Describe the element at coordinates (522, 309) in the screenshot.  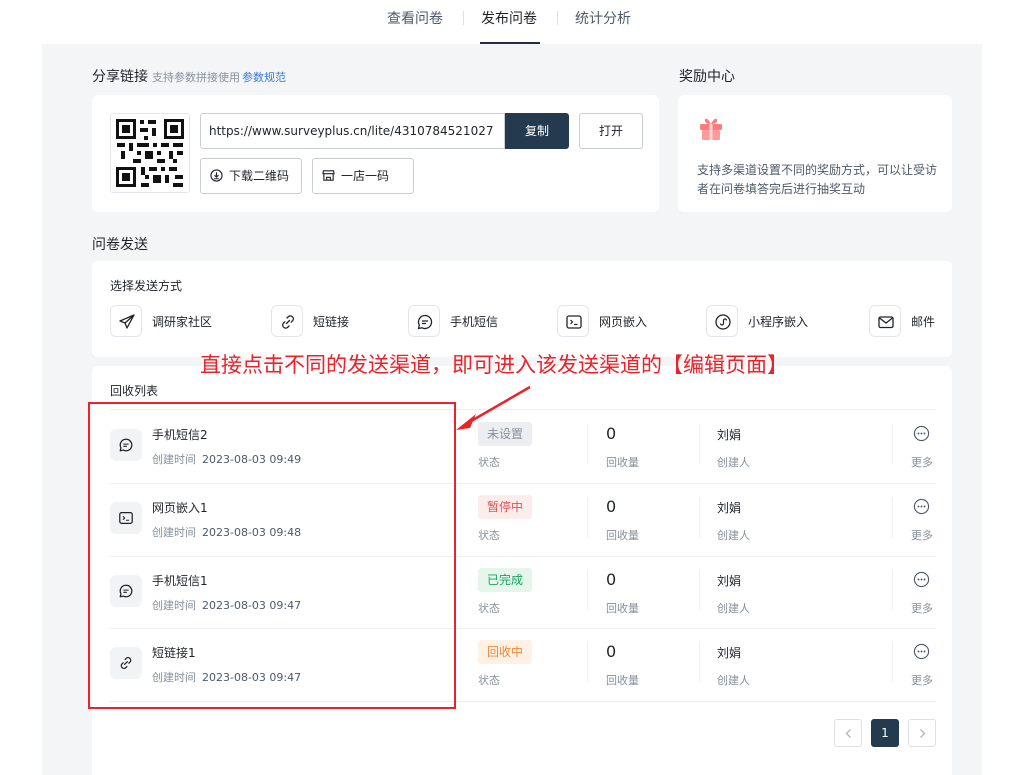
I see `send-methods-card: 选择发送方式 调研家社区 短链接 手机短信 网页嵌入 小程序嵌入 邮件` at that location.